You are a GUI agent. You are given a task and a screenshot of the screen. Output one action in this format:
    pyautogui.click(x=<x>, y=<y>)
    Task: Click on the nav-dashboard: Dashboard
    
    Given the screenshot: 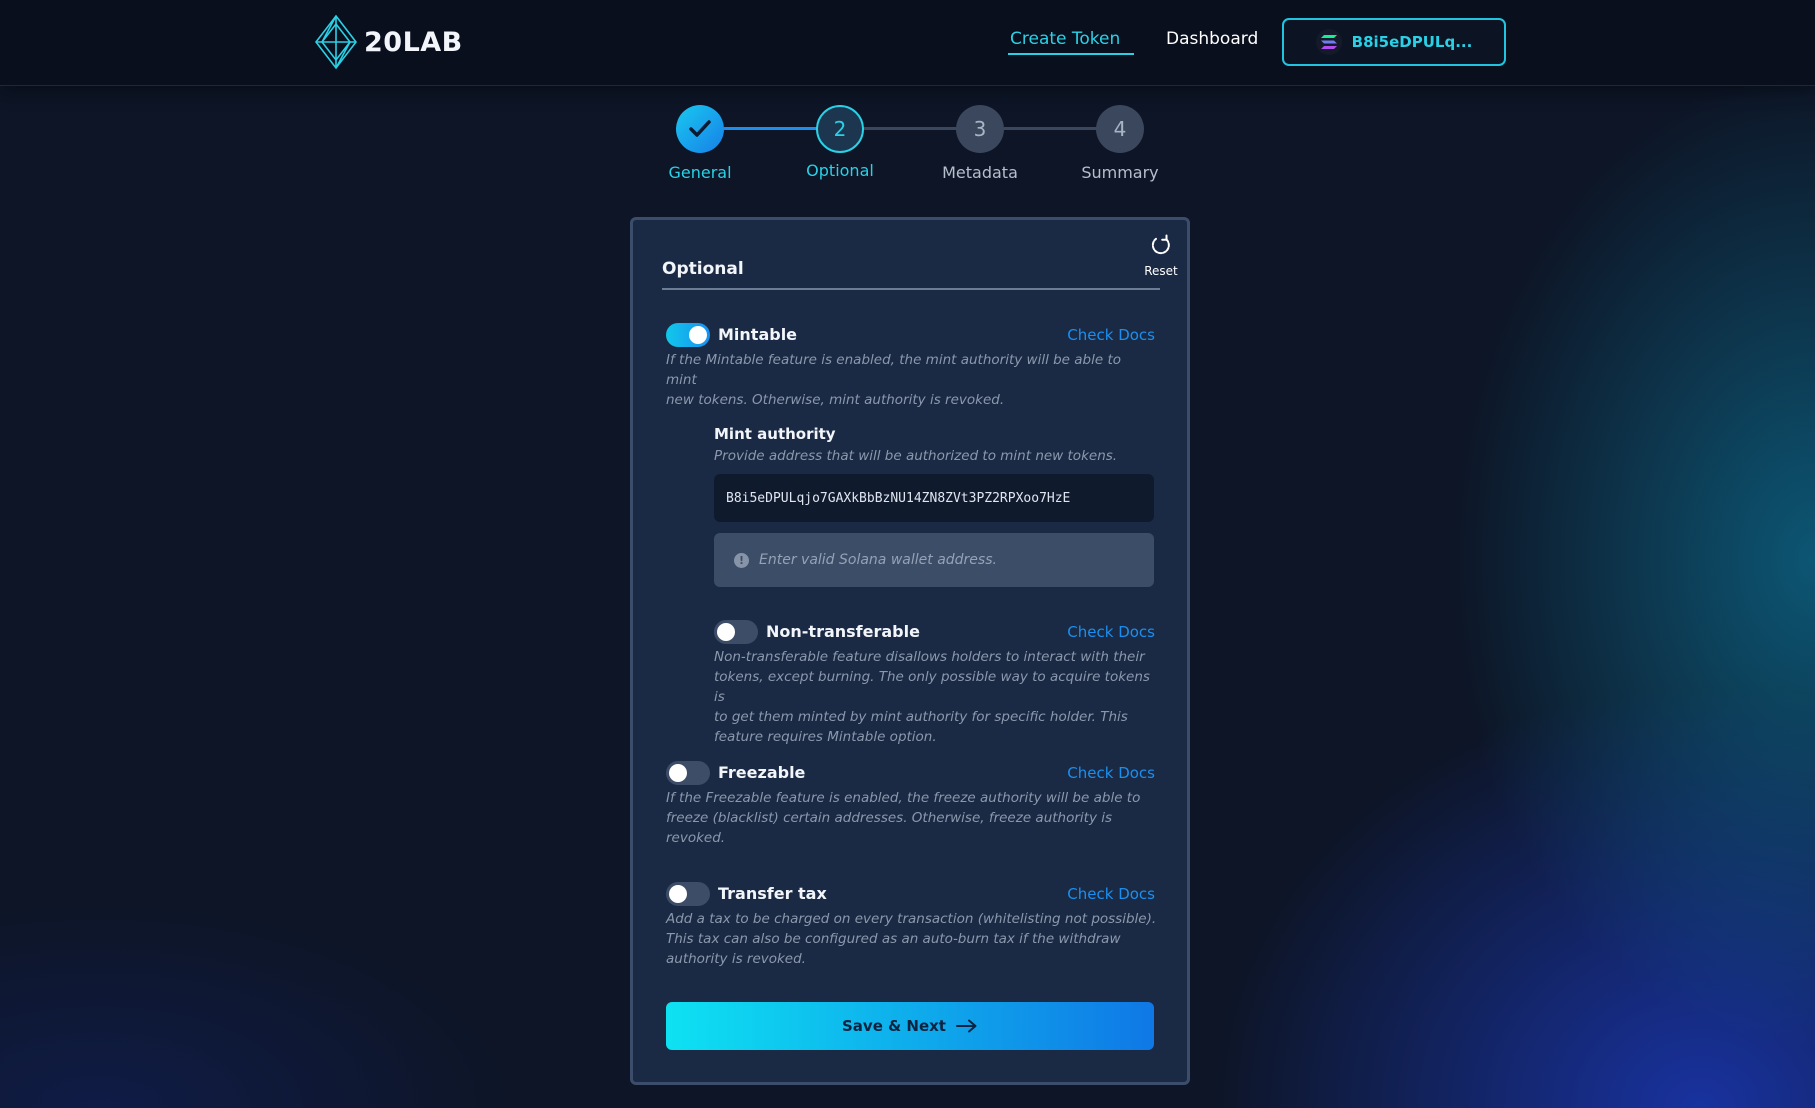 What is the action you would take?
    pyautogui.click(x=1212, y=39)
    